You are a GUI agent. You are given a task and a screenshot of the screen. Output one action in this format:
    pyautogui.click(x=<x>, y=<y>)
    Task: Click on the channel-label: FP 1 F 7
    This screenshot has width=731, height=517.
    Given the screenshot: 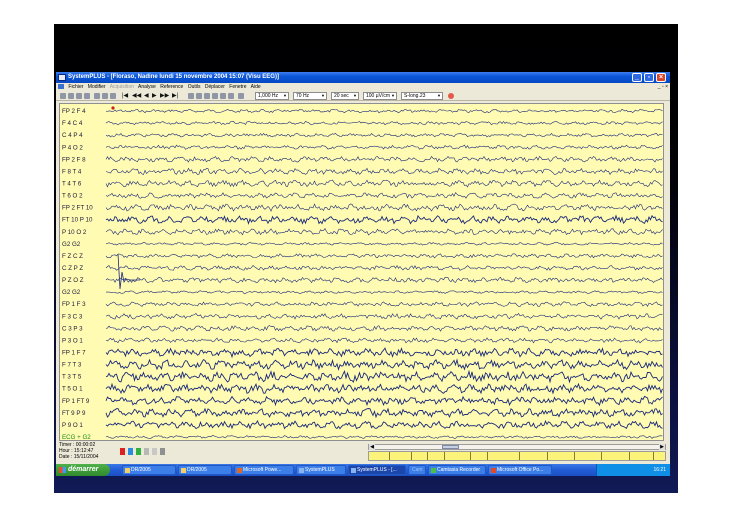 What is the action you would take?
    pyautogui.click(x=74, y=352)
    